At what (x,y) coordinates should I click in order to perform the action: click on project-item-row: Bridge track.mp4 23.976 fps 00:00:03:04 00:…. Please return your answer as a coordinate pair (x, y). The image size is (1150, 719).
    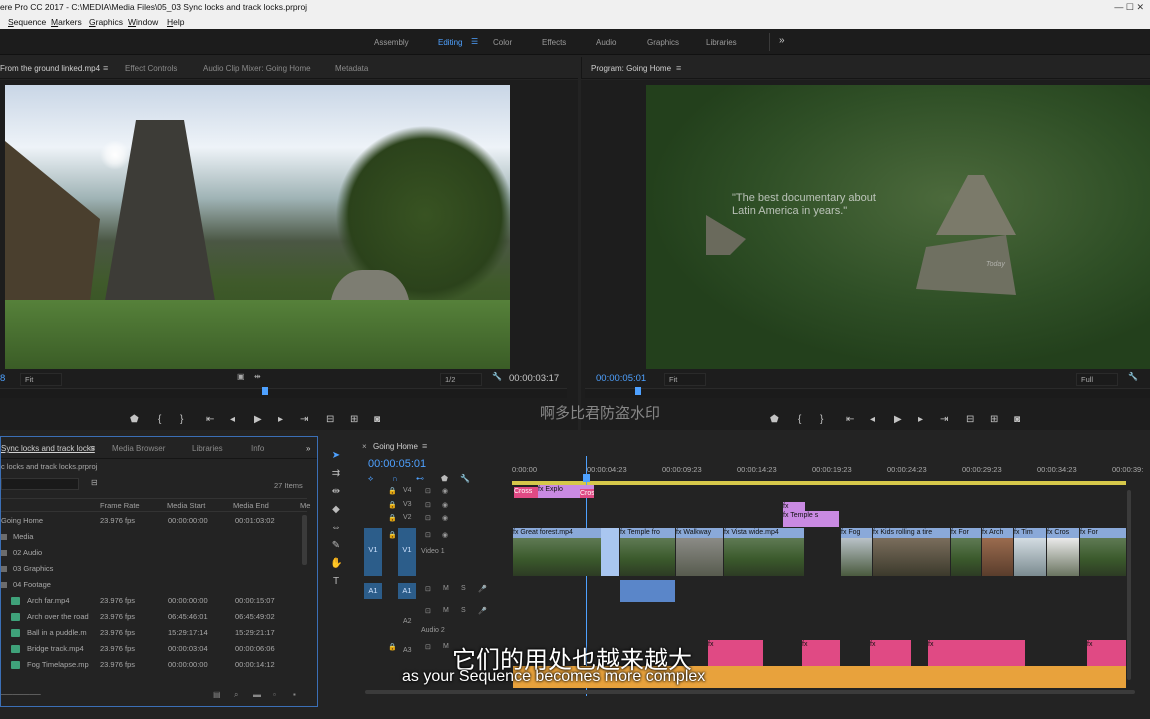
    Looking at the image, I should click on (154, 649).